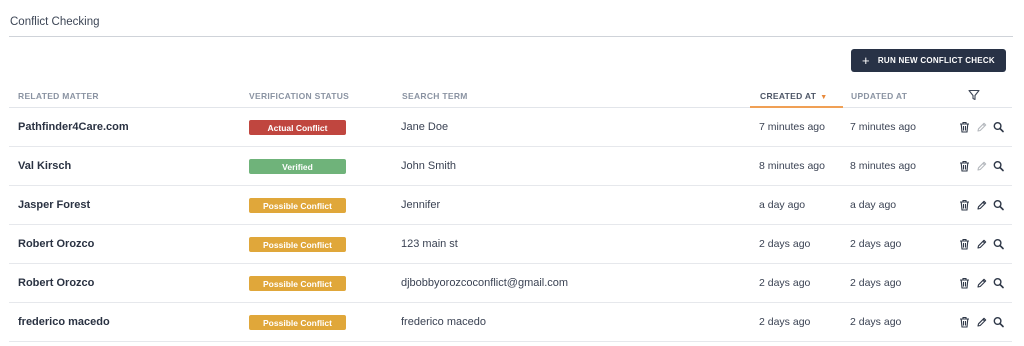  I want to click on status-badge: Actual Conflict, so click(297, 127).